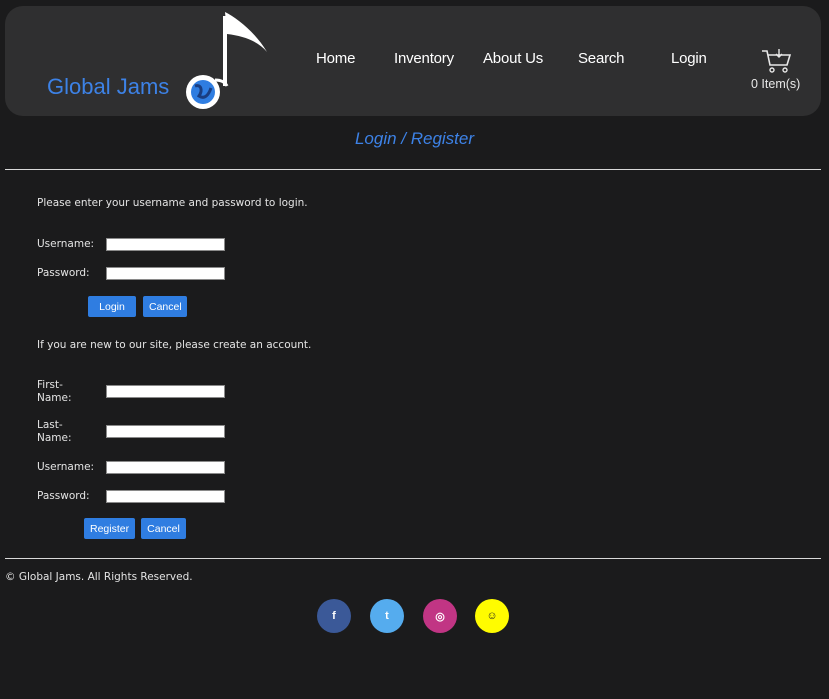 Image resolution: width=829 pixels, height=699 pixels. I want to click on login-button: Login, so click(112, 306).